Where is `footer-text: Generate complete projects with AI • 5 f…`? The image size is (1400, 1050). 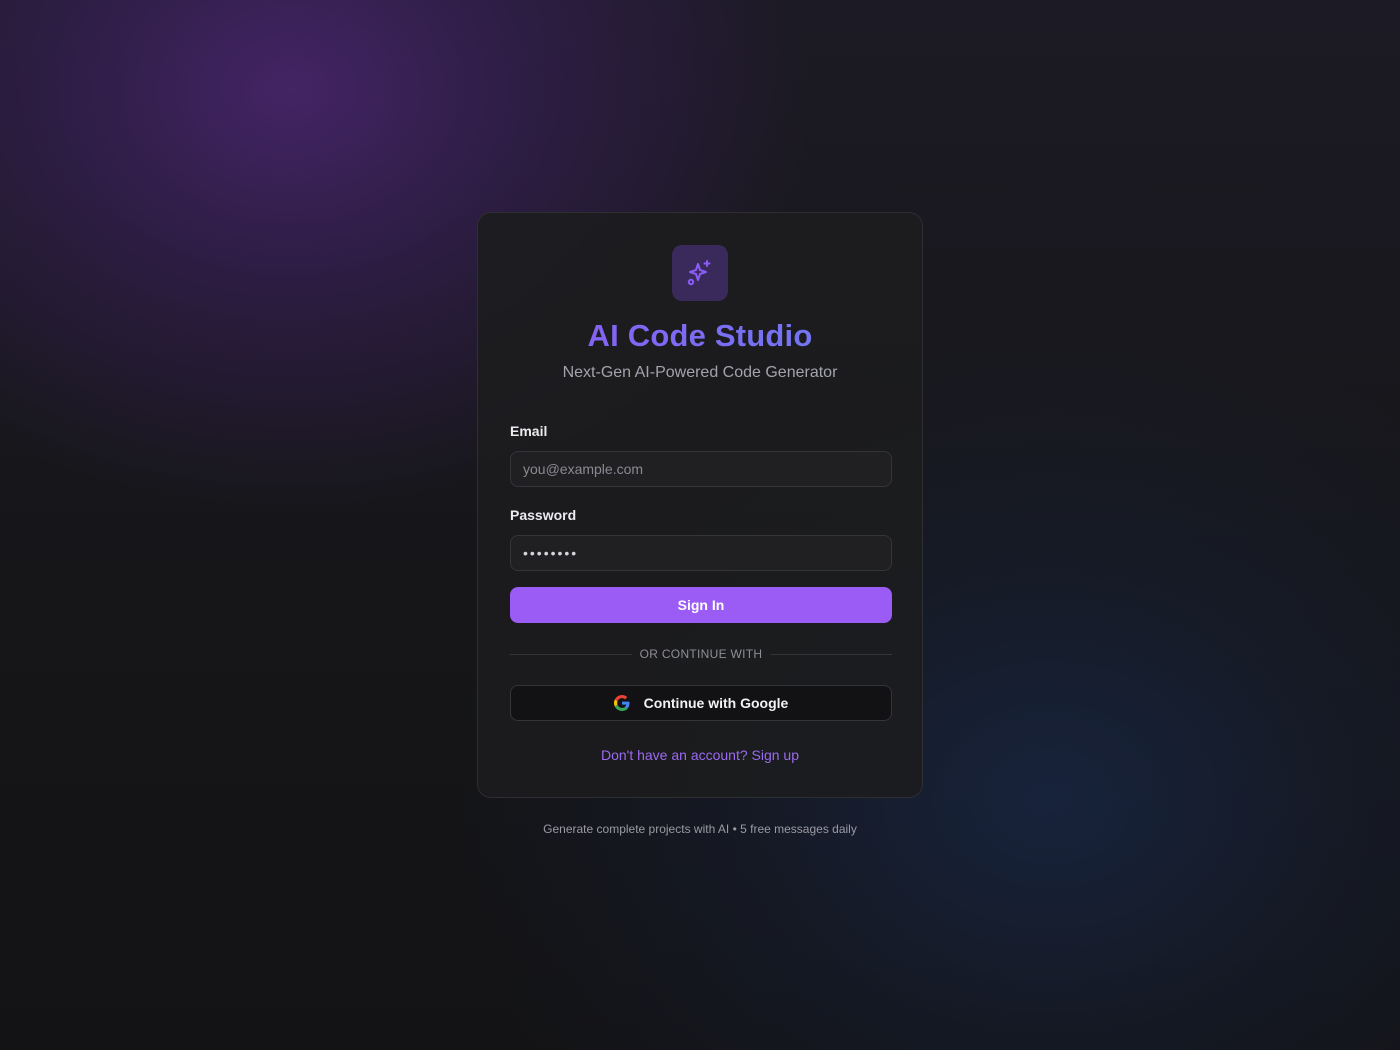
footer-text: Generate complete projects with AI • 5 f… is located at coordinates (700, 829).